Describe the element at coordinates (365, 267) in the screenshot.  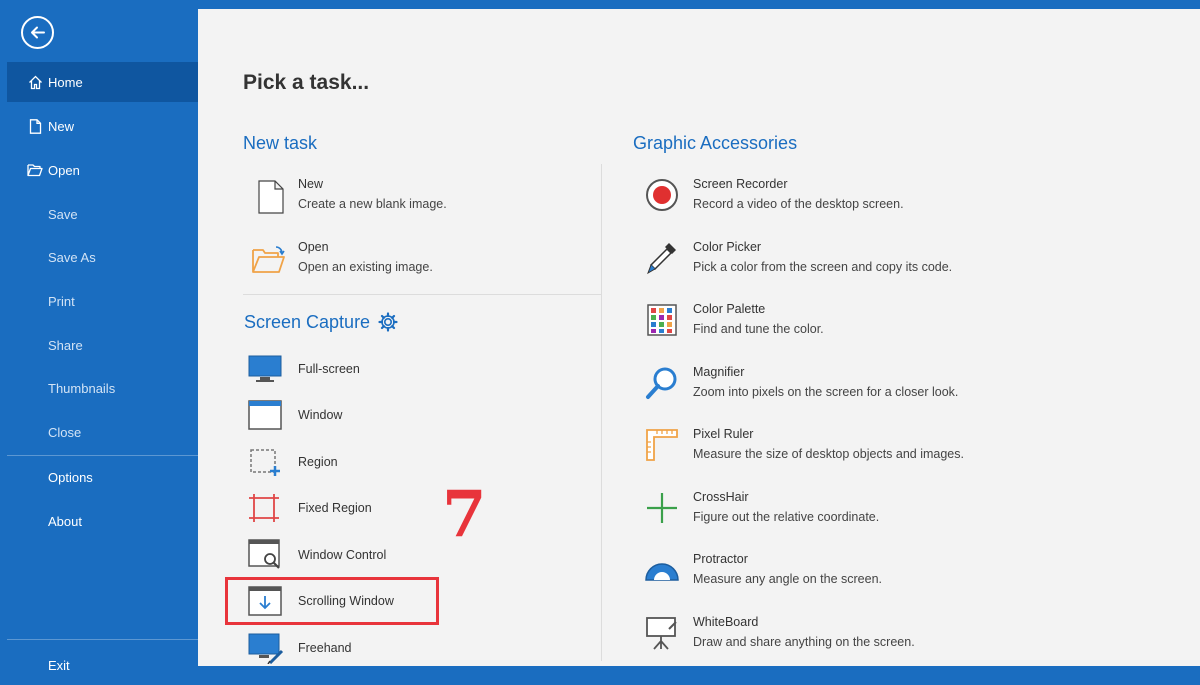
I see `task-description: Open an existing image.` at that location.